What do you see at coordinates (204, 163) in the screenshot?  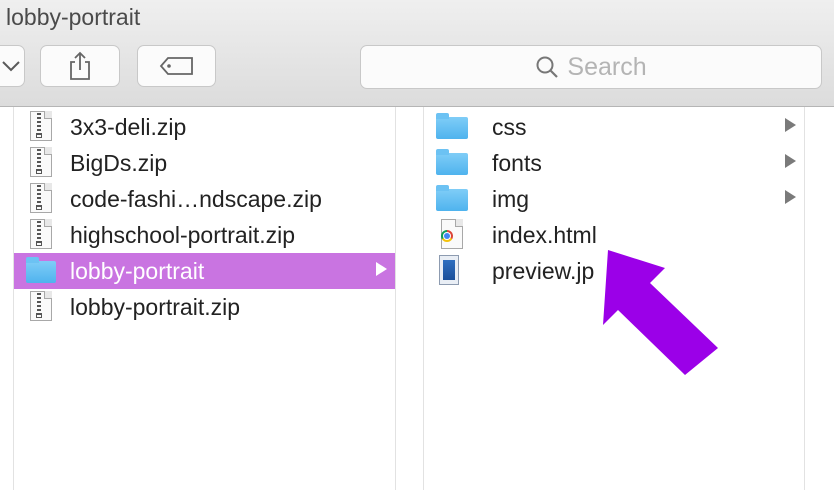 I see `list-item: BigDs.zip` at bounding box center [204, 163].